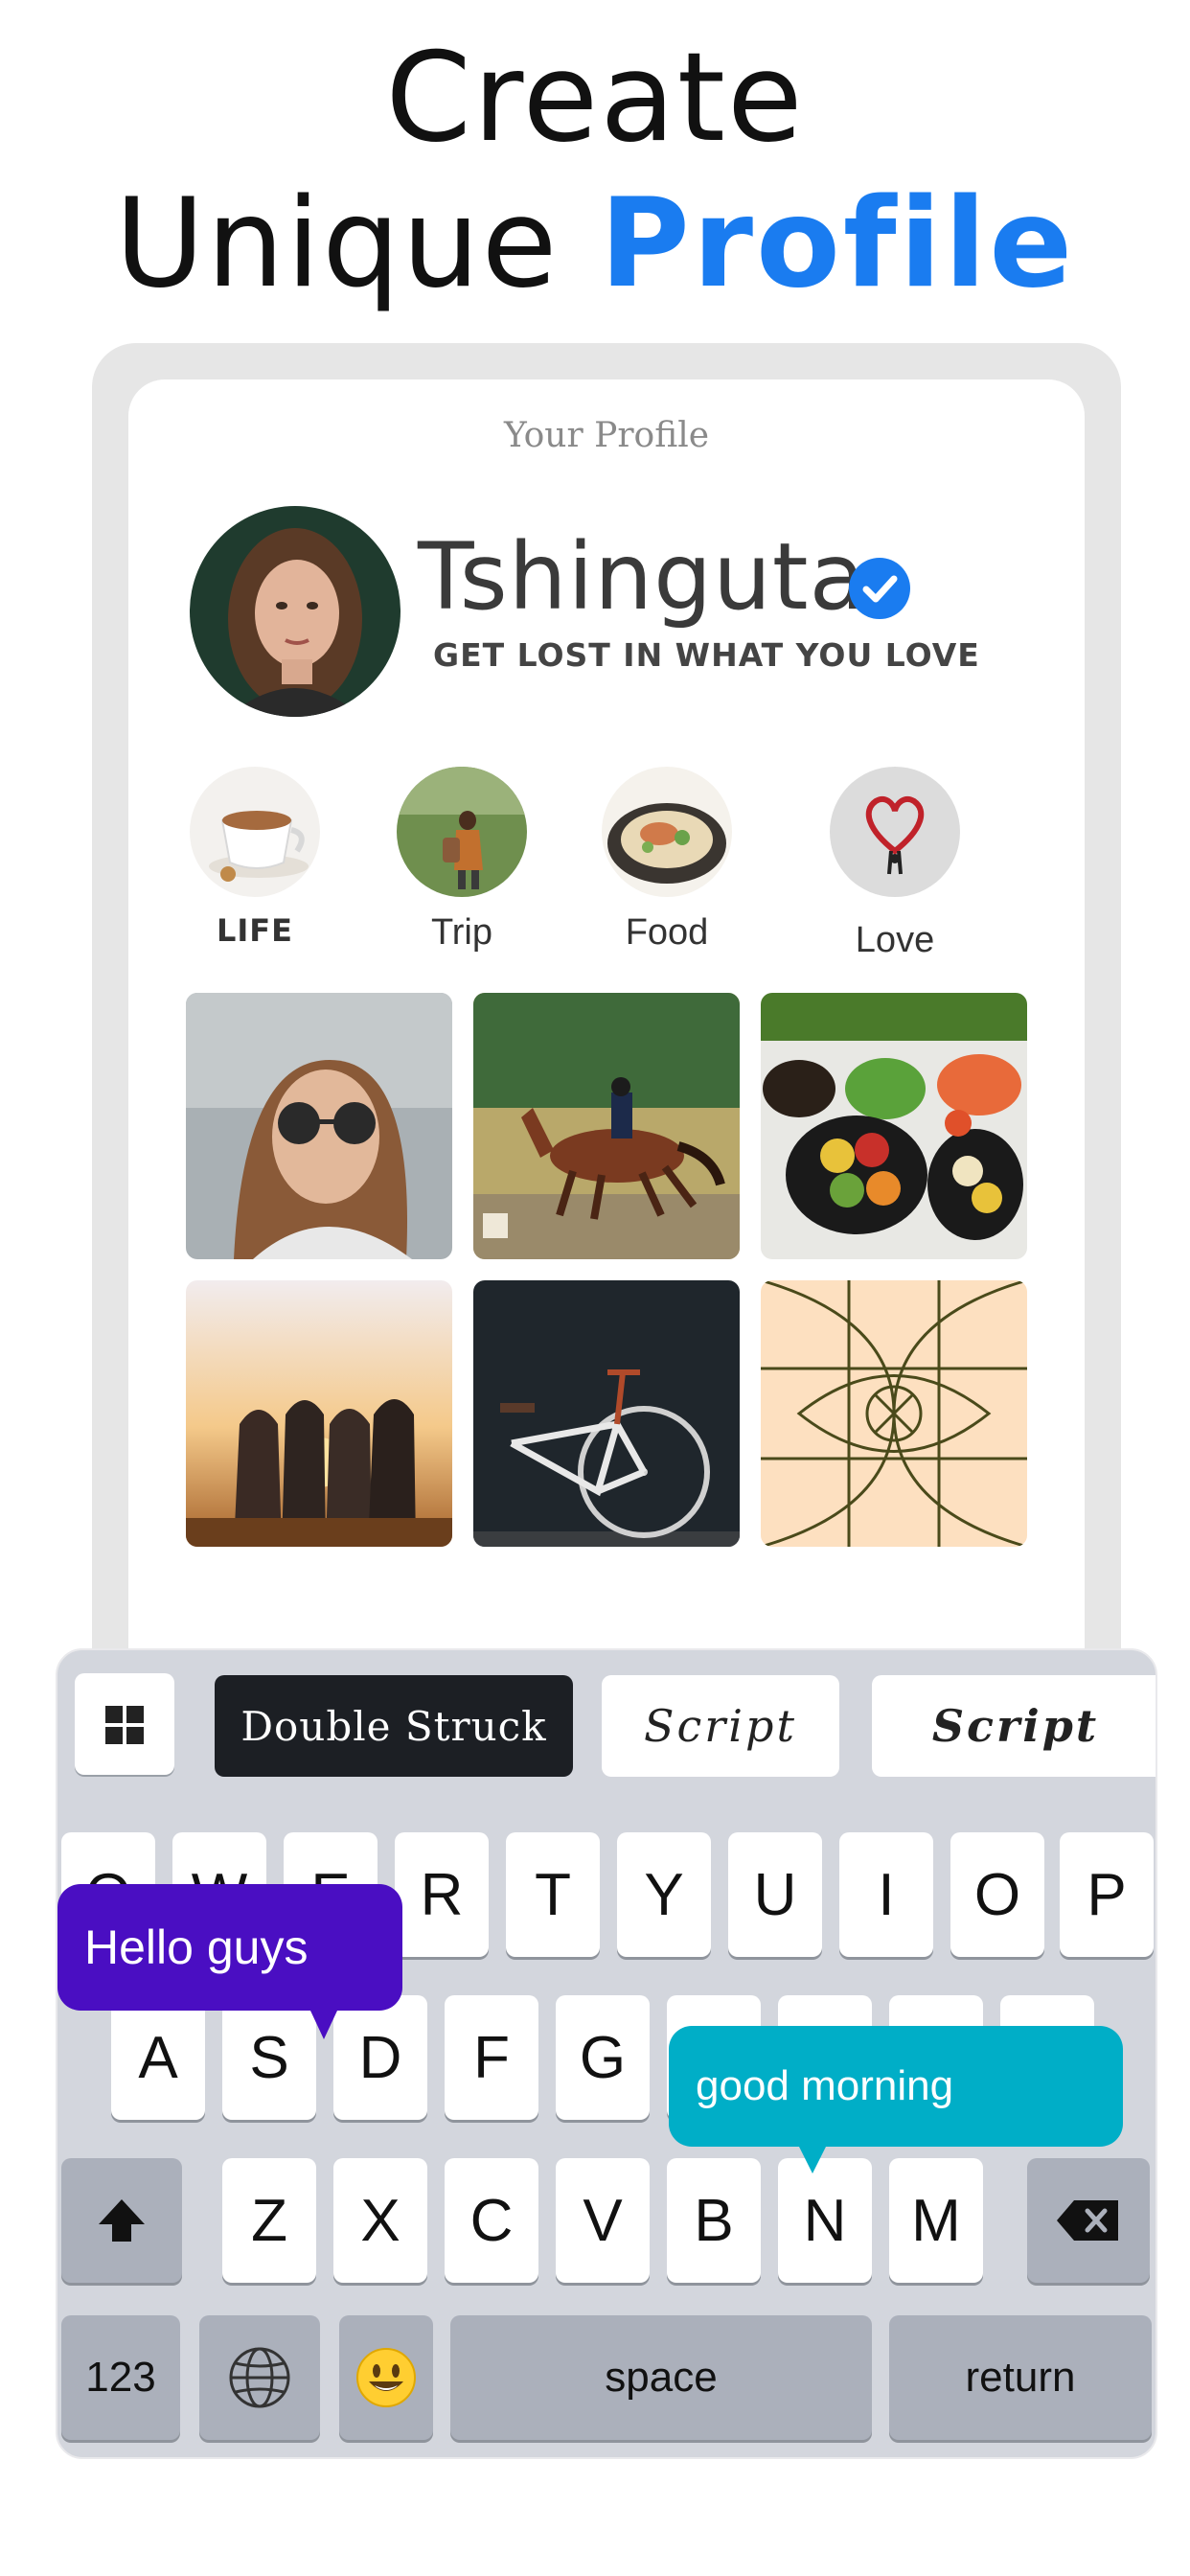 This screenshot has width=1190, height=2576. I want to click on highlight-love: Love, so click(895, 863).